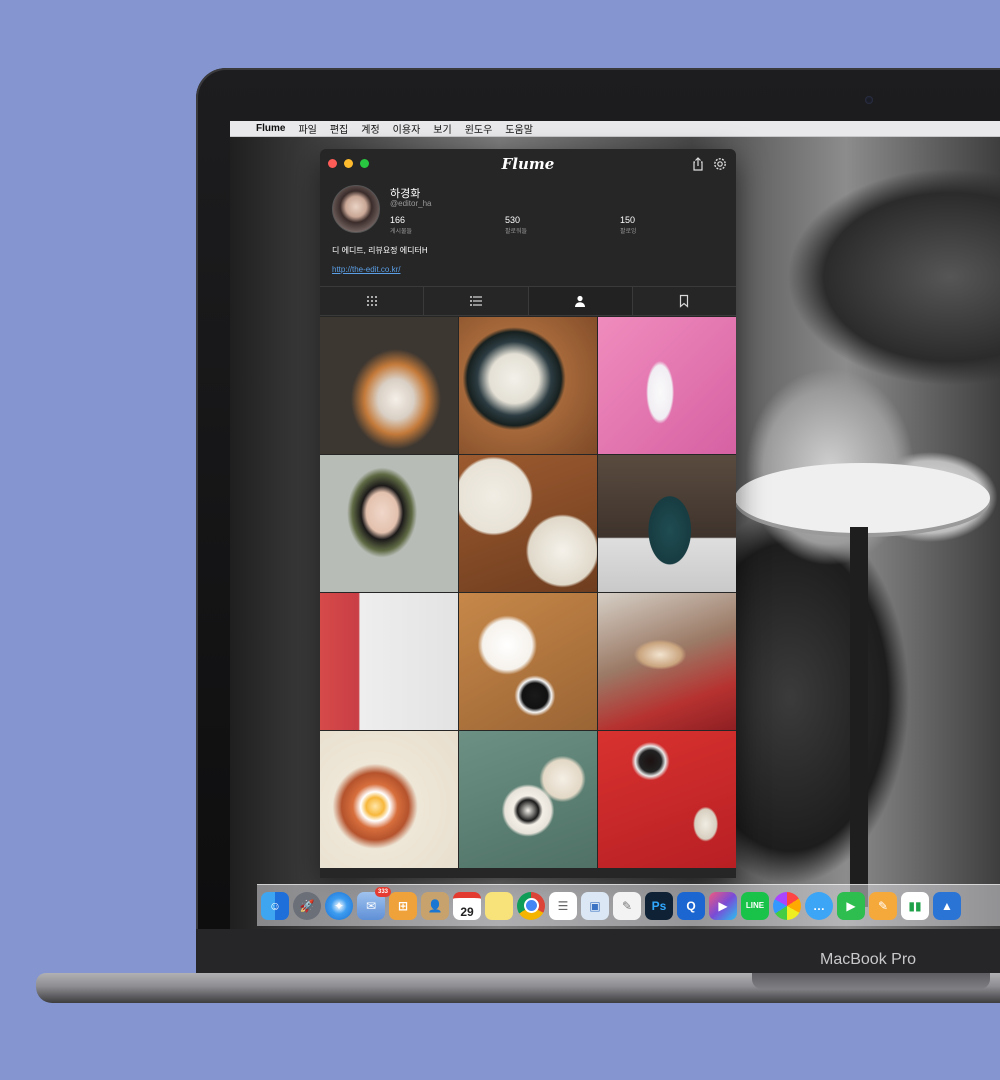 This screenshot has height=1080, width=1000. I want to click on stat-posts-label: 게시물들, so click(401, 232).